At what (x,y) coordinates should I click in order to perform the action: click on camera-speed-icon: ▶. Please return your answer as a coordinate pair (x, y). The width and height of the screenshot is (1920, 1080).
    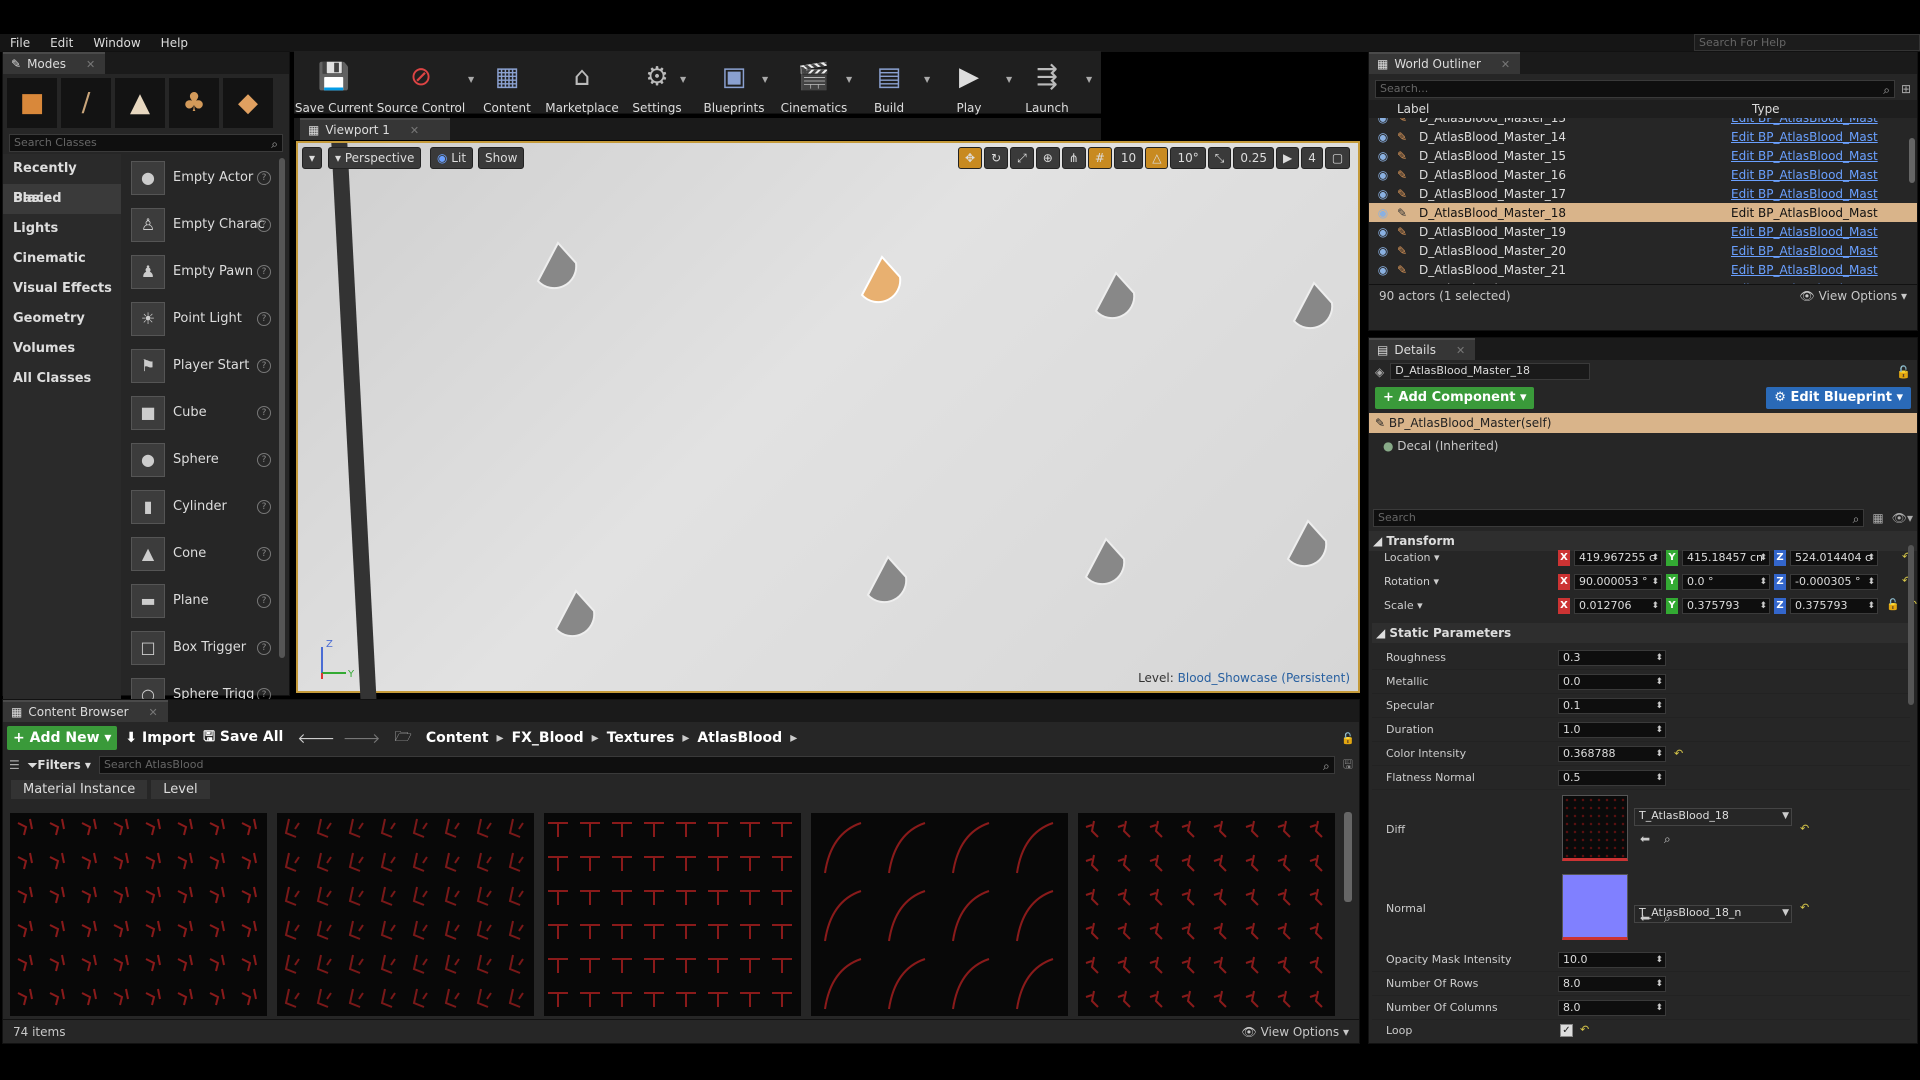
    Looking at the image, I should click on (1288, 158).